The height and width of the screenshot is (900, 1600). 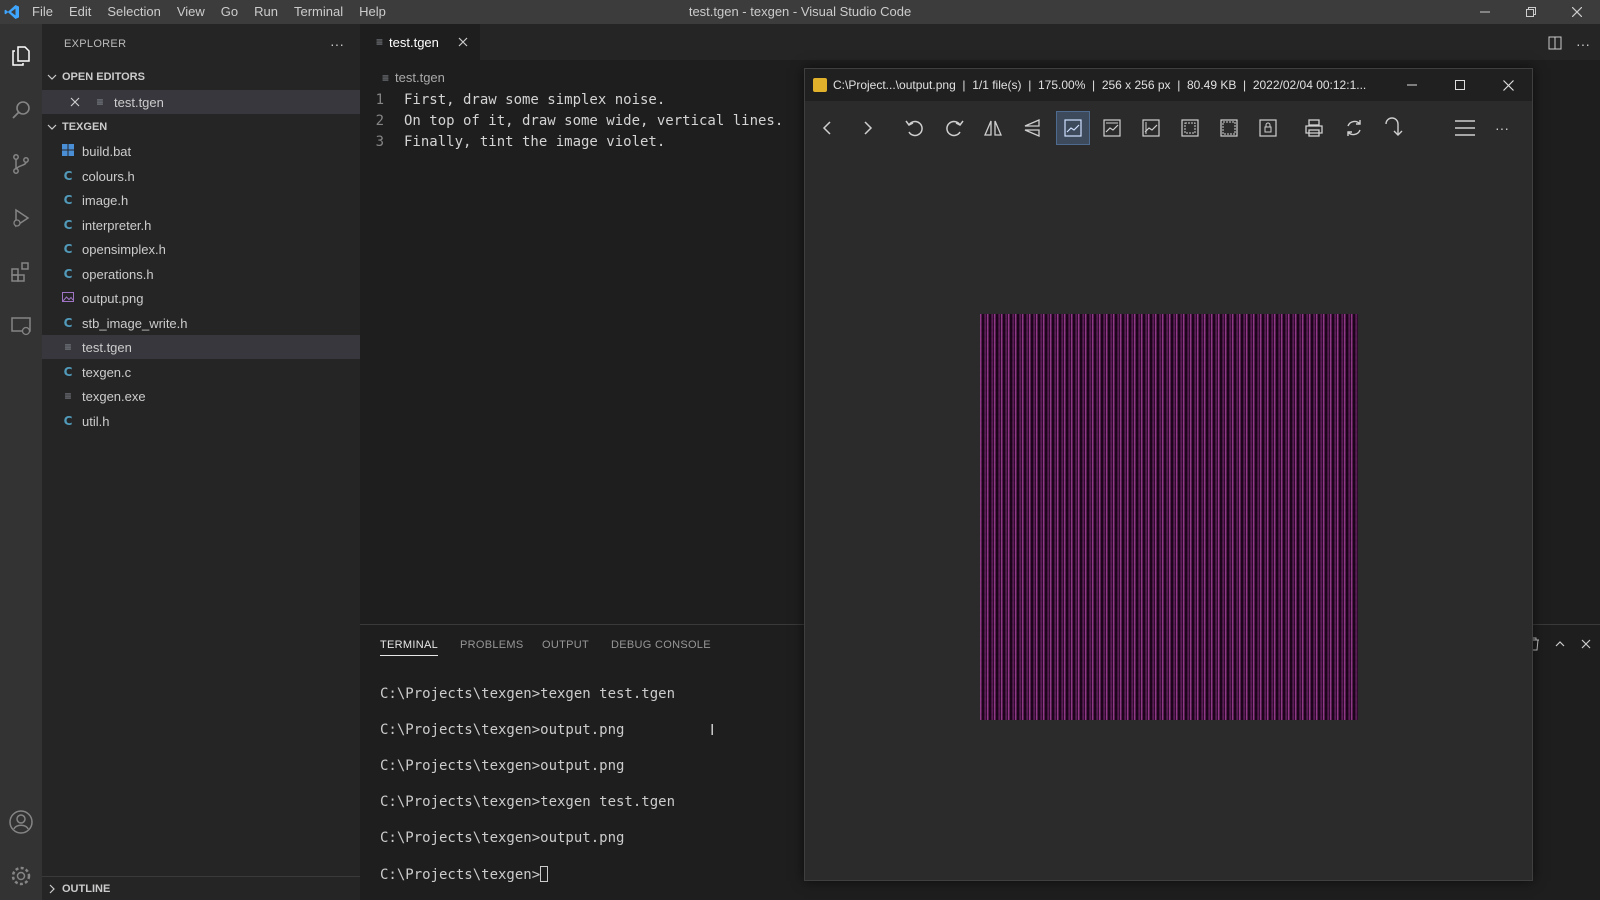 I want to click on fit-width-button, so click(x=1112, y=128).